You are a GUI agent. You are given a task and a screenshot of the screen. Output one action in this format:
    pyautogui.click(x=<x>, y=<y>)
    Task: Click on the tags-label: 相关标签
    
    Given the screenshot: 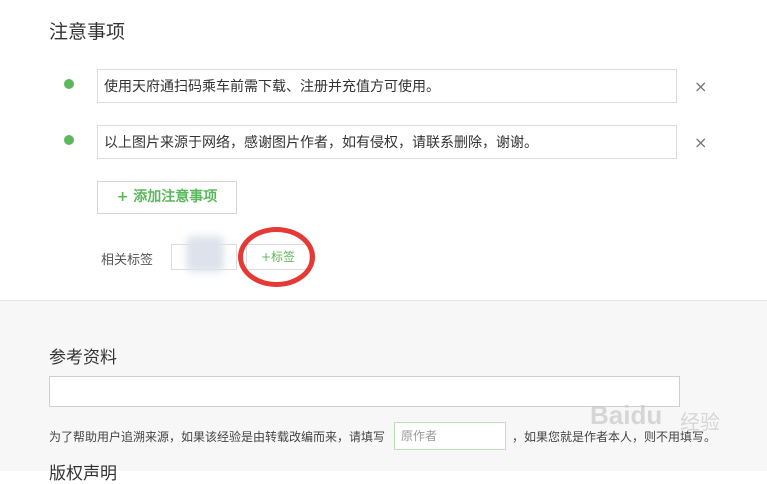 What is the action you would take?
    pyautogui.click(x=127, y=260)
    